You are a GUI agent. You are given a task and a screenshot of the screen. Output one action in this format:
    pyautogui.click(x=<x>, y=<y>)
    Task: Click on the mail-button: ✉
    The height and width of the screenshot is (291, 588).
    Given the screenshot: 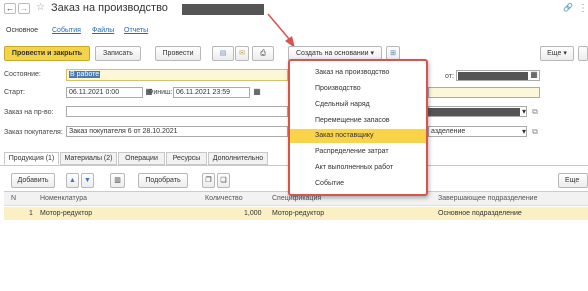 What is the action you would take?
    pyautogui.click(x=242, y=53)
    